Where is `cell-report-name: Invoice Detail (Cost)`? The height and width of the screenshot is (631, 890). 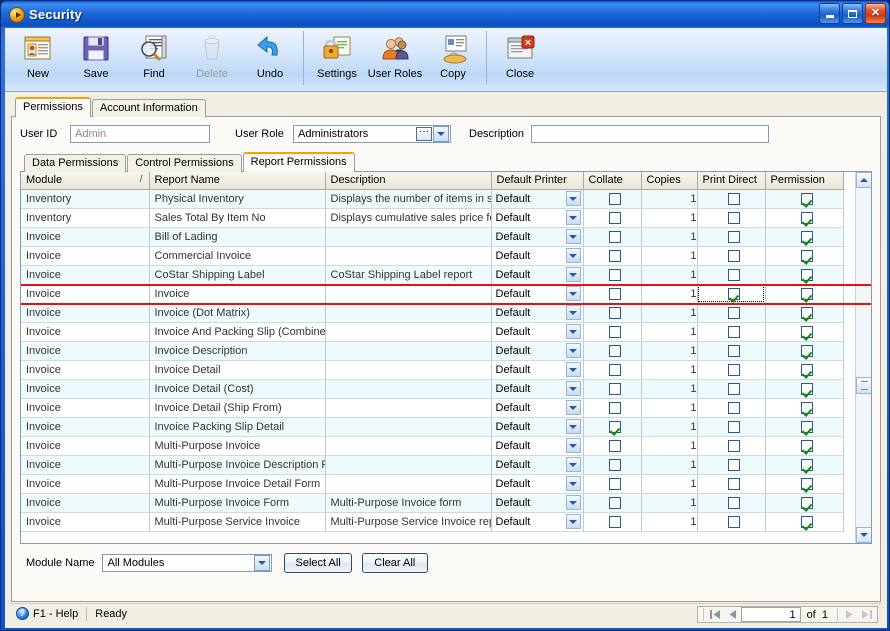 cell-report-name: Invoice Detail (Cost) is located at coordinates (237, 389).